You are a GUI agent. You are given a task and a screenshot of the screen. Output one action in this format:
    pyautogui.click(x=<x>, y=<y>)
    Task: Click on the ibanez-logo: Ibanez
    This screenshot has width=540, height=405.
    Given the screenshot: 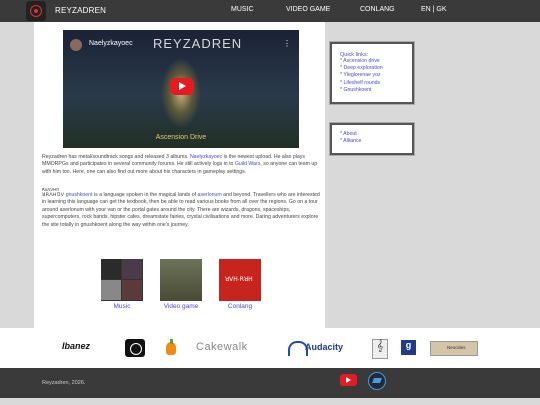 What is the action you would take?
    pyautogui.click(x=87, y=350)
    